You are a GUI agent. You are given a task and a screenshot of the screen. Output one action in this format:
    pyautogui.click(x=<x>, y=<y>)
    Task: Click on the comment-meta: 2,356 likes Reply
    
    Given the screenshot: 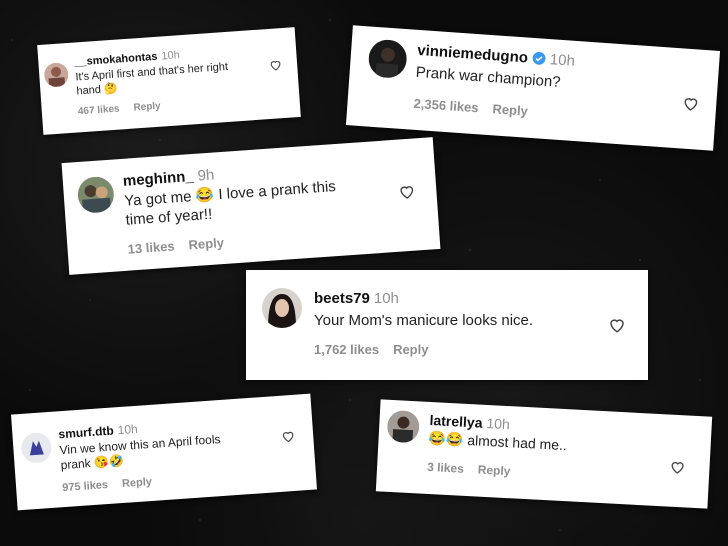 What is the action you would take?
    pyautogui.click(x=543, y=112)
    